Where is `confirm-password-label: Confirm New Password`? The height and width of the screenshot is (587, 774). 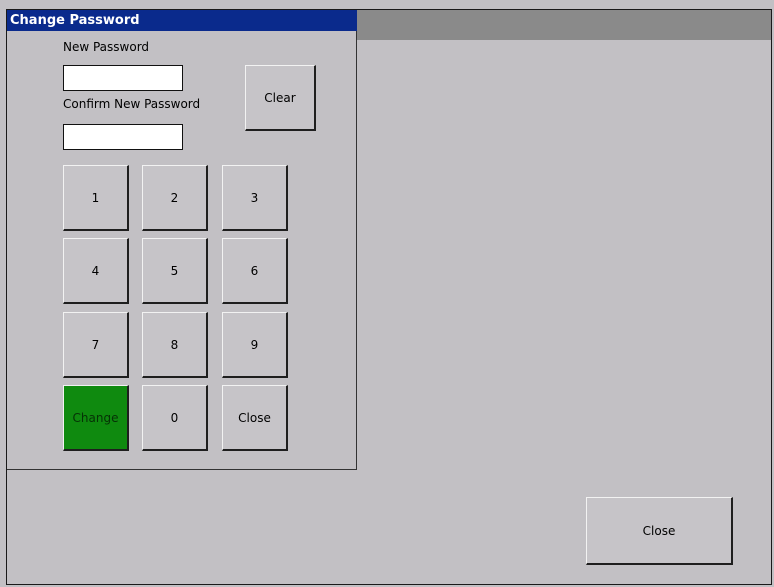
confirm-password-label: Confirm New Password is located at coordinates (132, 104).